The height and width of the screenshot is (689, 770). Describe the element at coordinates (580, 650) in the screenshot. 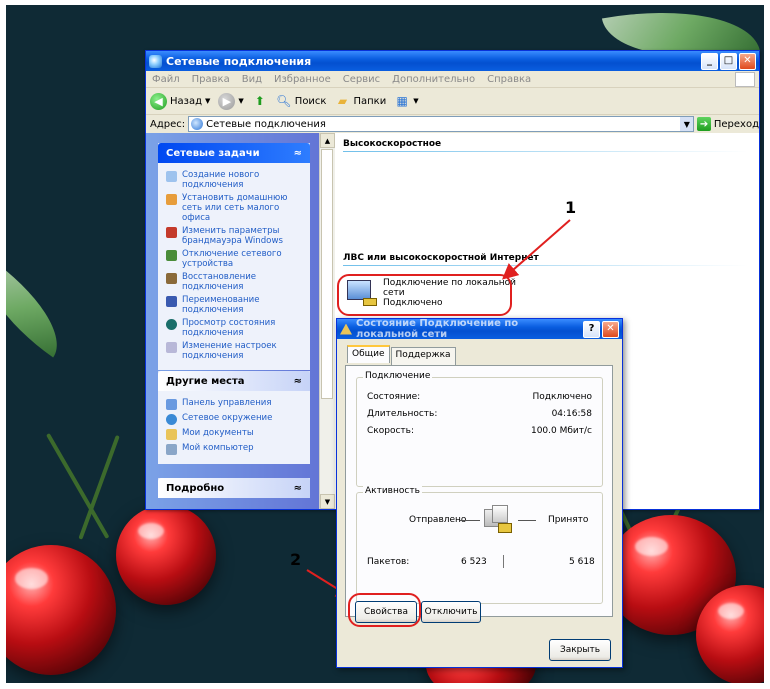

I see `dialog-close-bottom-button: Закрыть` at that location.